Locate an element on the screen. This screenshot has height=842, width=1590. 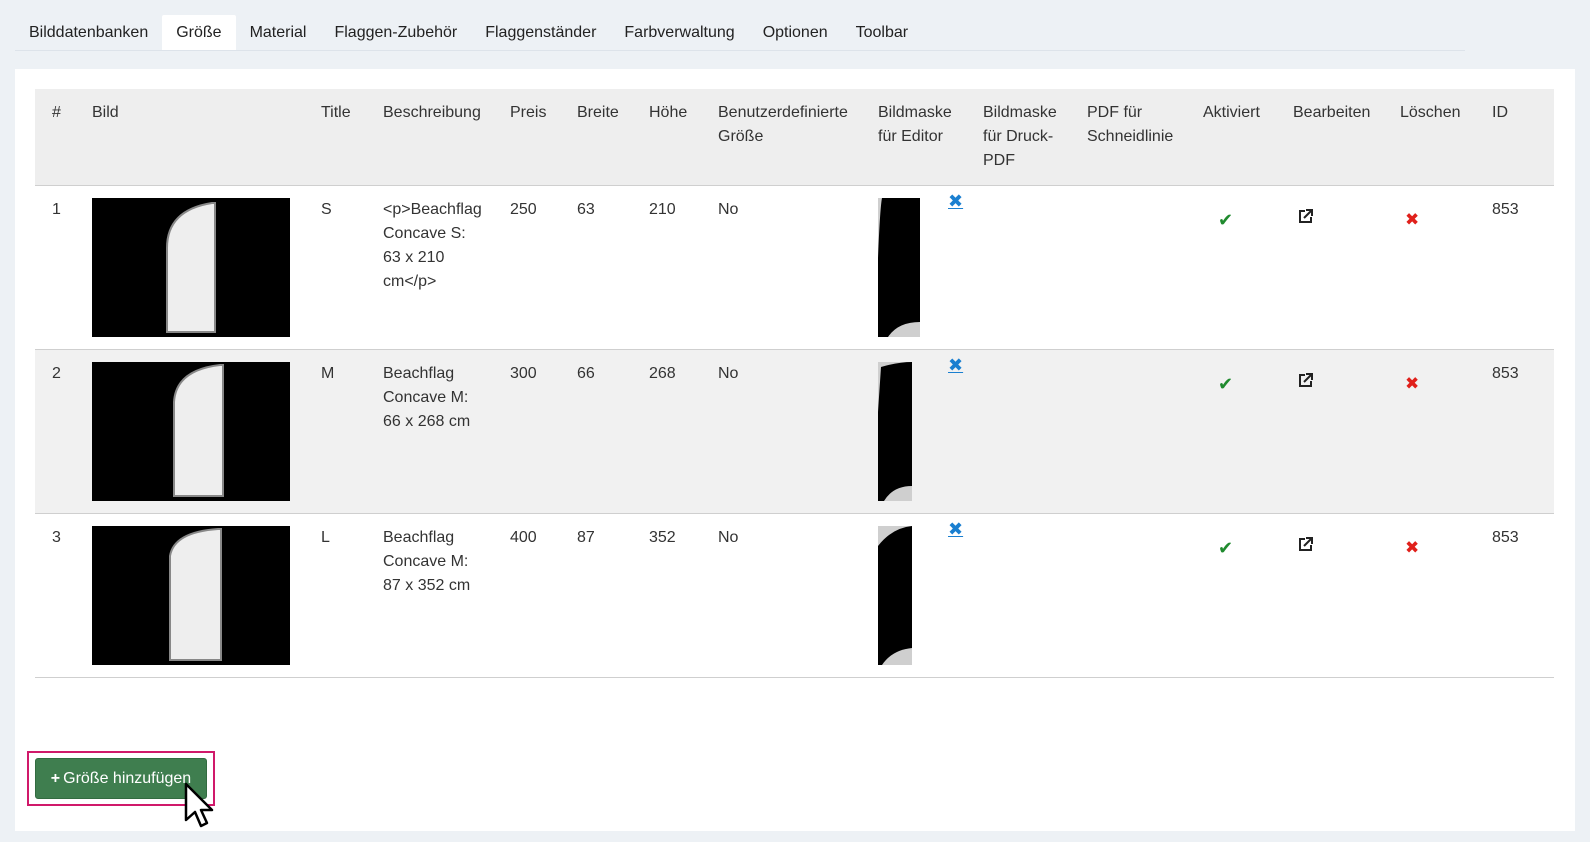
plus-icon: + is located at coordinates (55, 778).